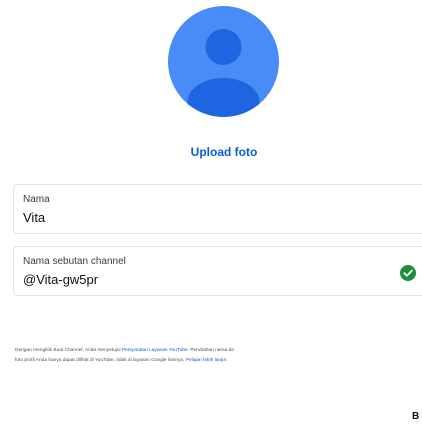 This screenshot has width=422, height=425. I want to click on channel-name-field: Nama Vita, so click(217, 209).